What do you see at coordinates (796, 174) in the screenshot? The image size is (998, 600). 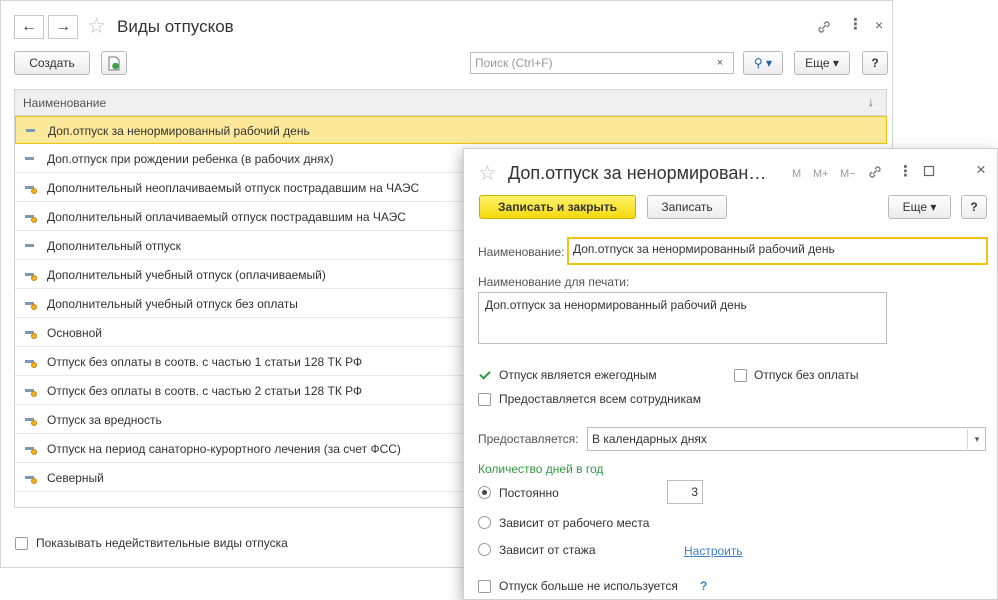 I see `memory-m-button: M` at bounding box center [796, 174].